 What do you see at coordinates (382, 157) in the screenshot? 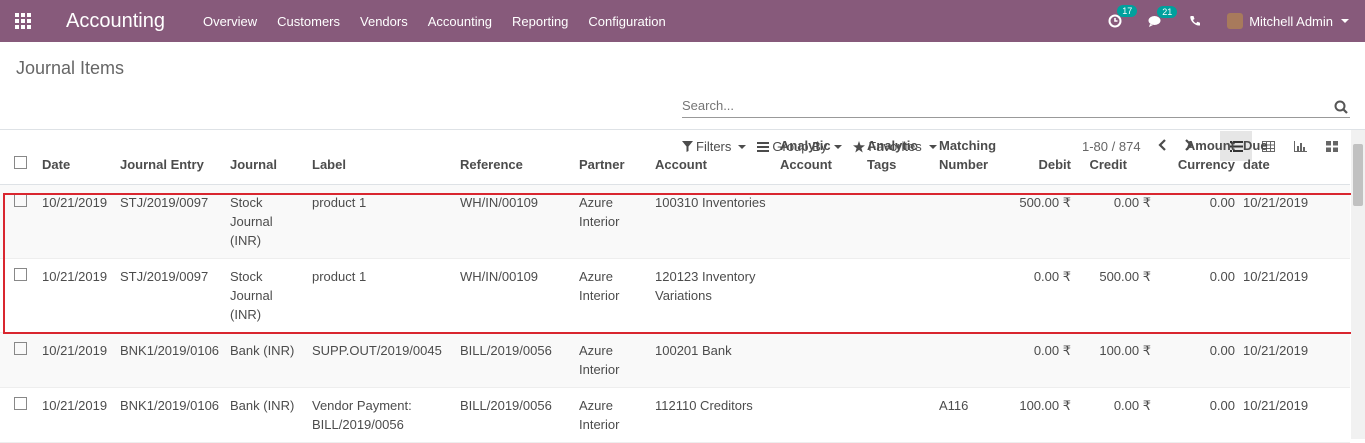
I see `header-label: Label` at bounding box center [382, 157].